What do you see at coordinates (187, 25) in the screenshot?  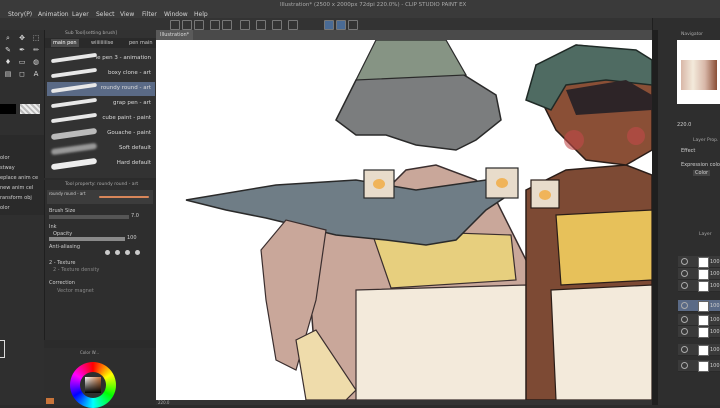 I see `open-icon` at bounding box center [187, 25].